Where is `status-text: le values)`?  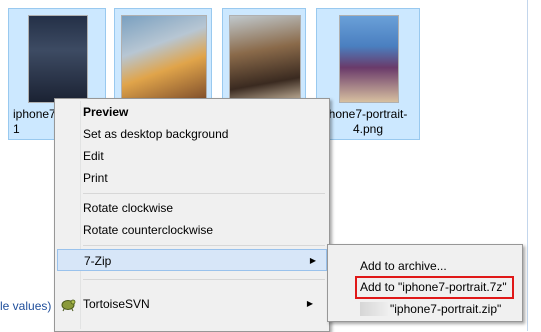 status-text: le values) is located at coordinates (26, 306).